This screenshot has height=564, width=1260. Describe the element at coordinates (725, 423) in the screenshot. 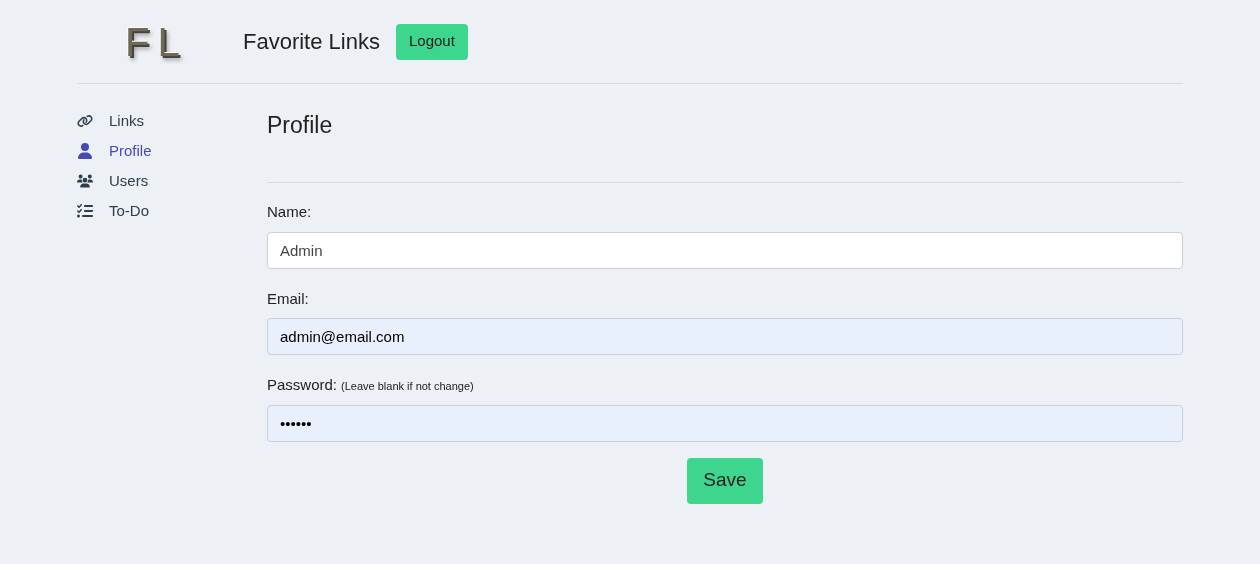

I see `input-field: ••••••` at that location.